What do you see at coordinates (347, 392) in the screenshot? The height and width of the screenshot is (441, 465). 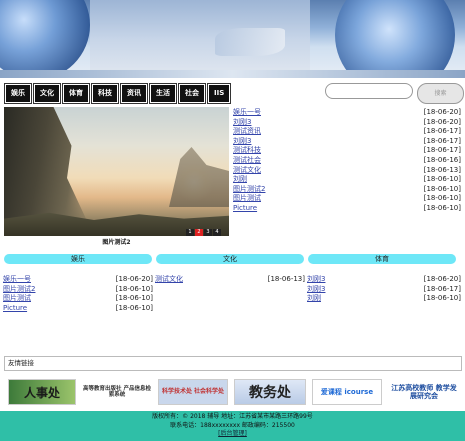 I see `logo-icourse: 爱课程 icourse` at bounding box center [347, 392].